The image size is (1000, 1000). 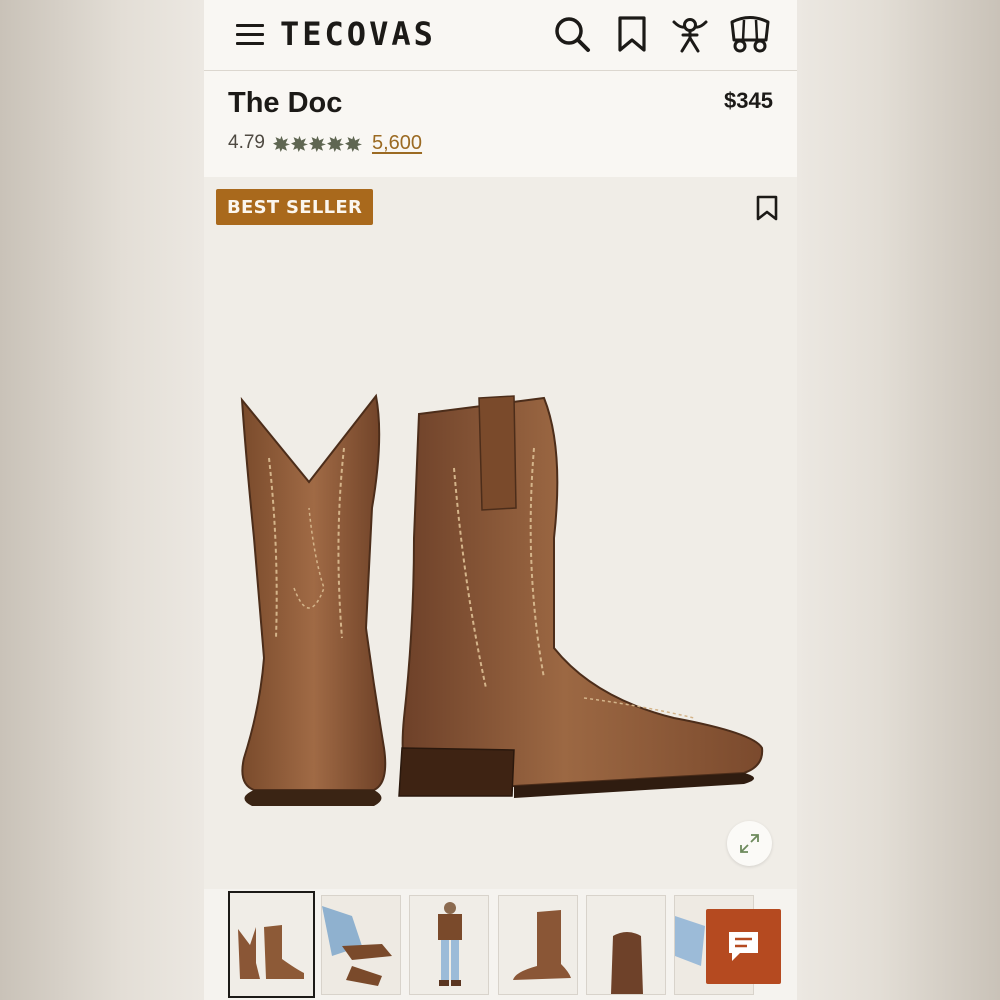 What do you see at coordinates (295, 207) in the screenshot?
I see `best-seller-badge: BEST SELLER` at bounding box center [295, 207].